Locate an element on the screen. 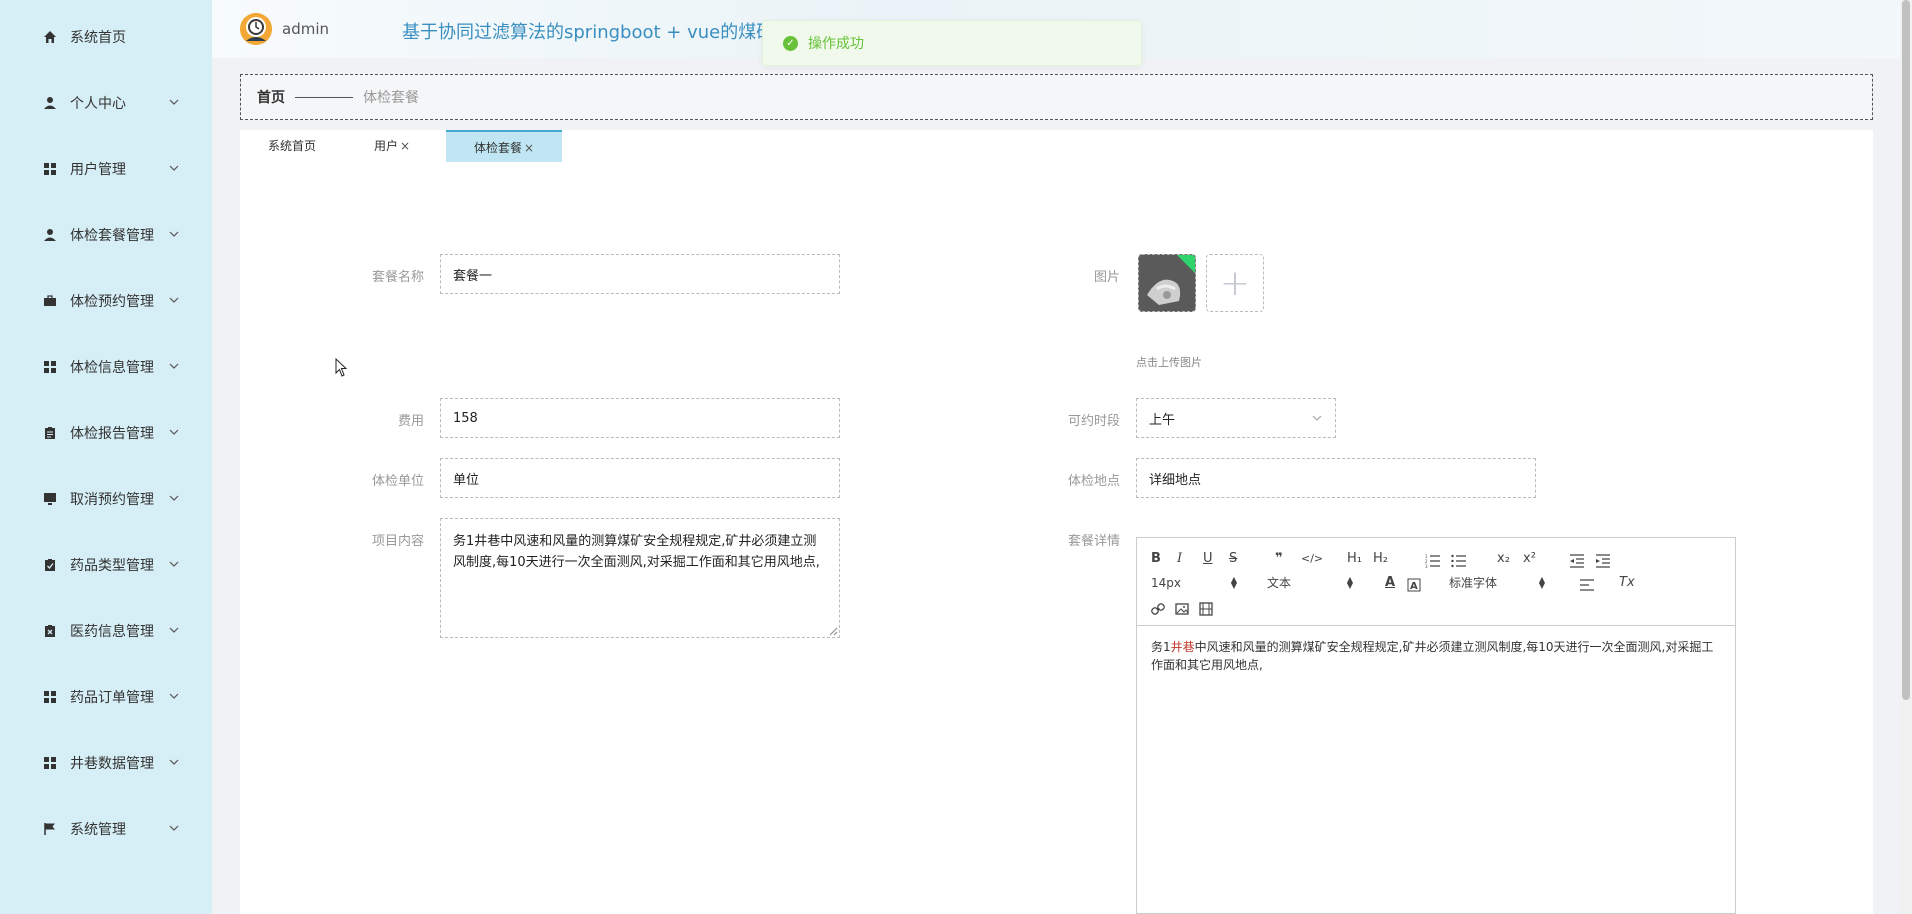 Image resolution: width=1912 pixels, height=914 pixels. page-scrollbar is located at coordinates (1906, 457).